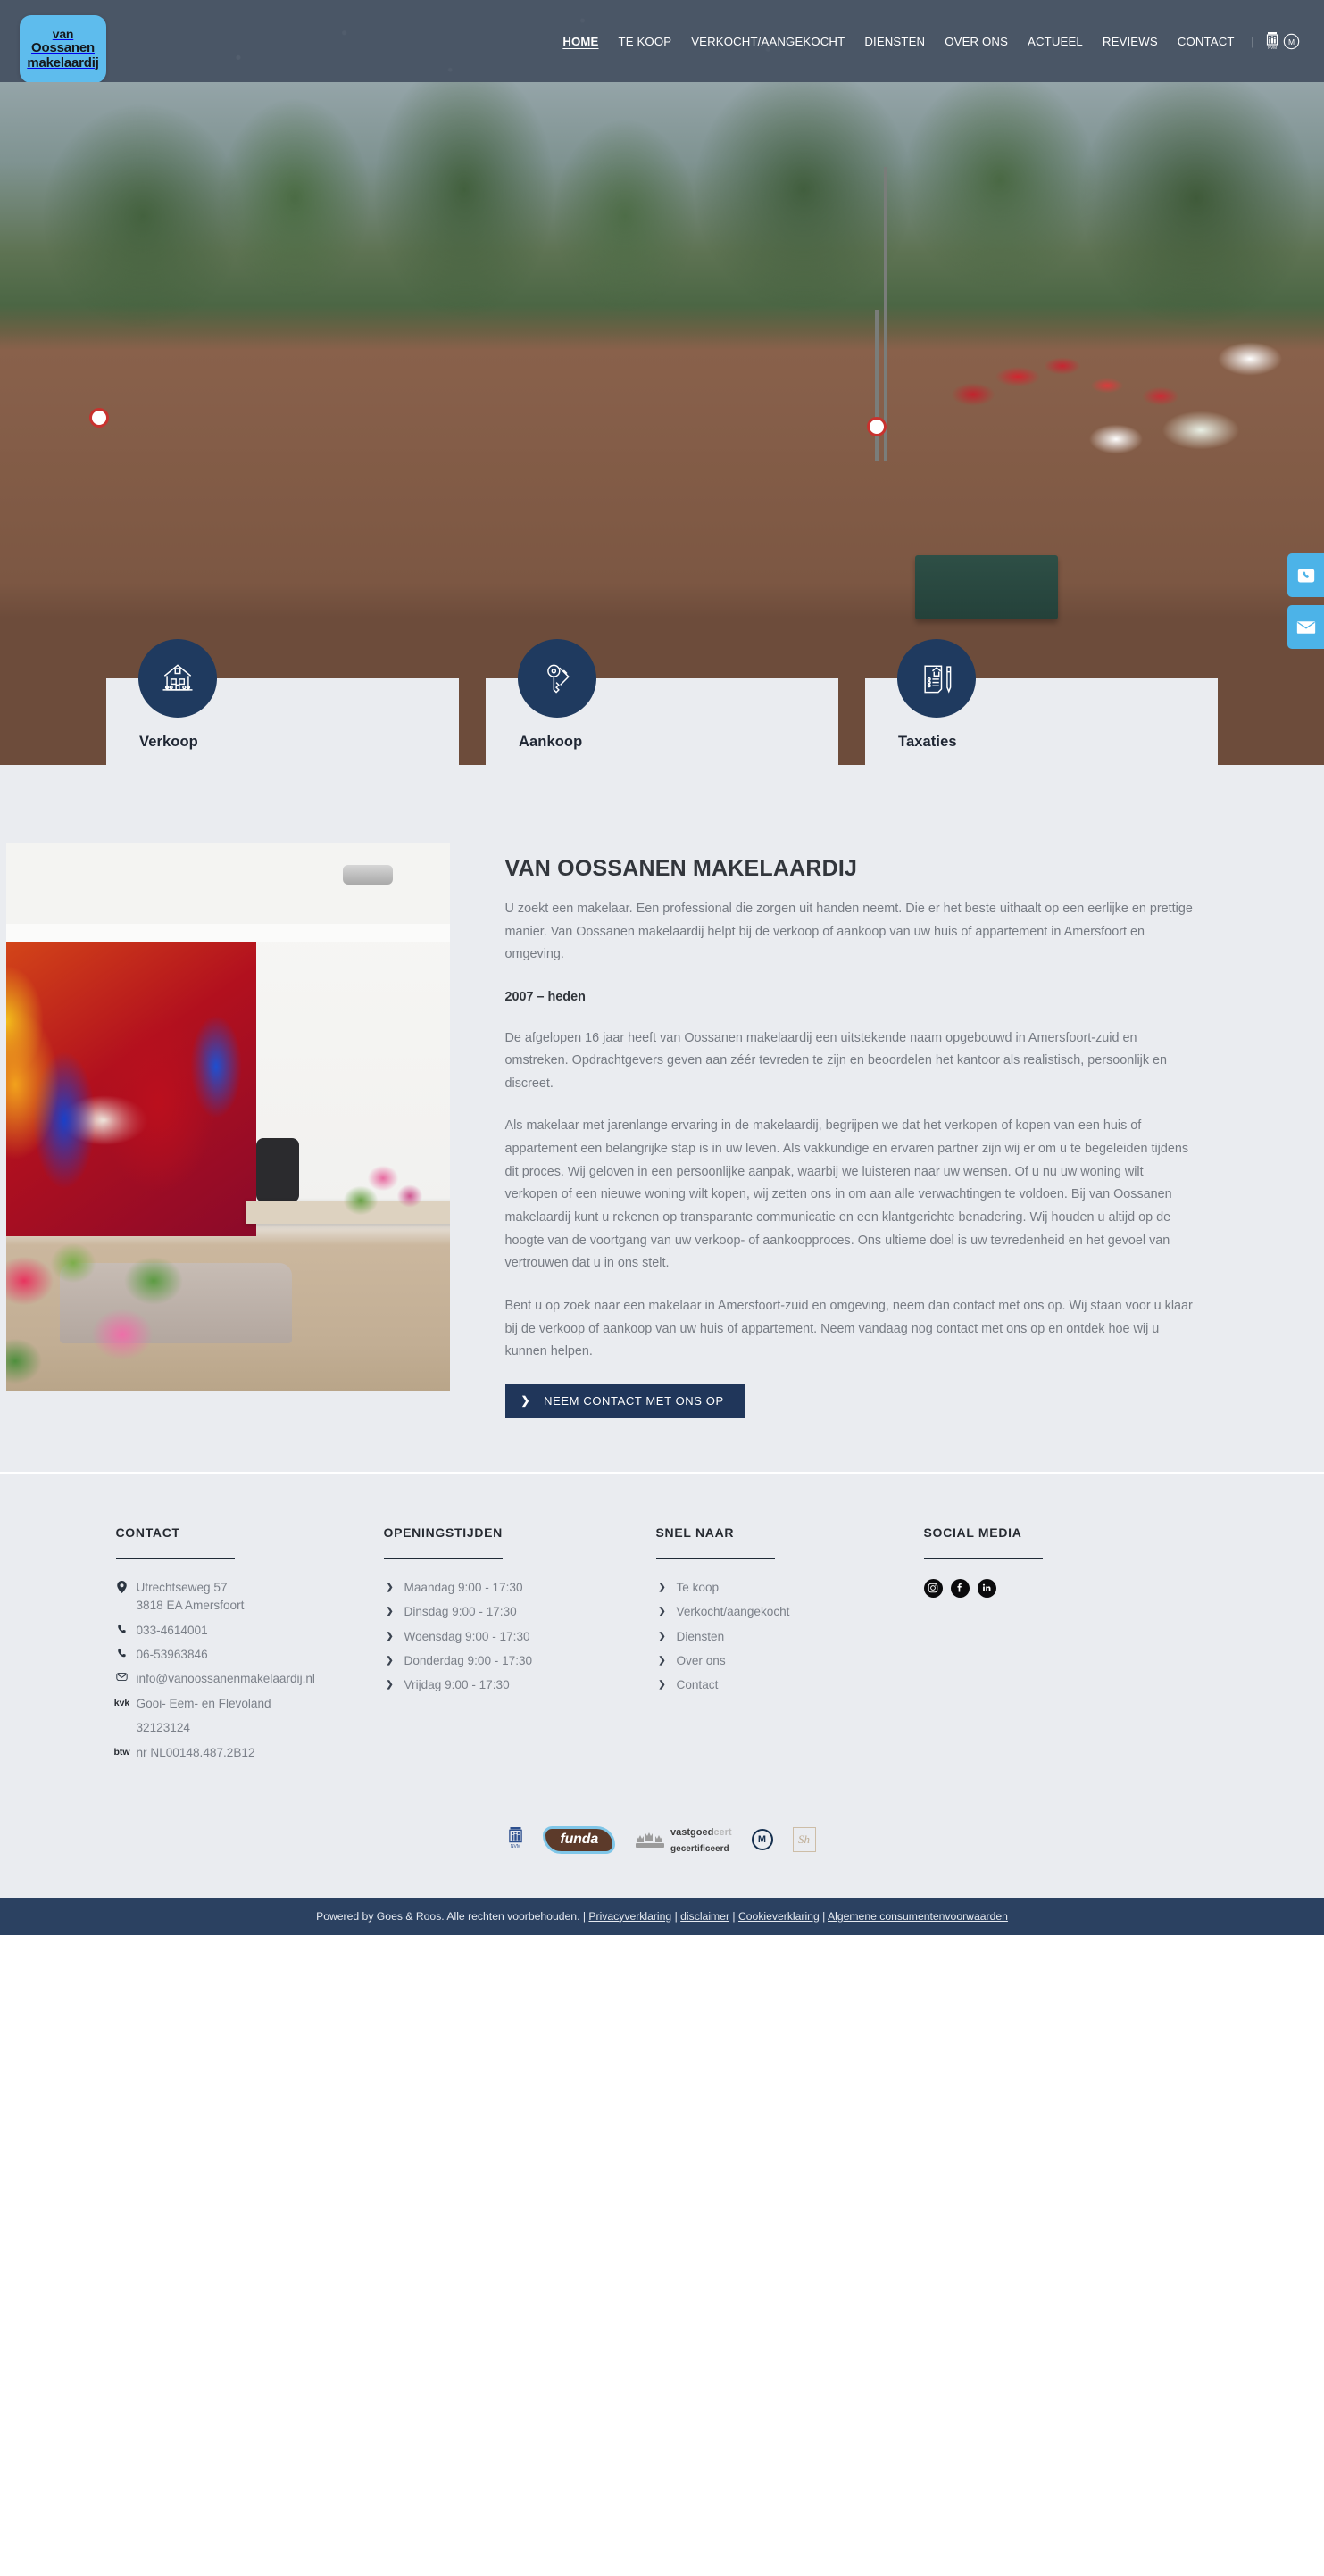 The width and height of the screenshot is (1324, 2576). What do you see at coordinates (1272, 41) in the screenshot?
I see `nvm-badge-icon: NVM` at bounding box center [1272, 41].